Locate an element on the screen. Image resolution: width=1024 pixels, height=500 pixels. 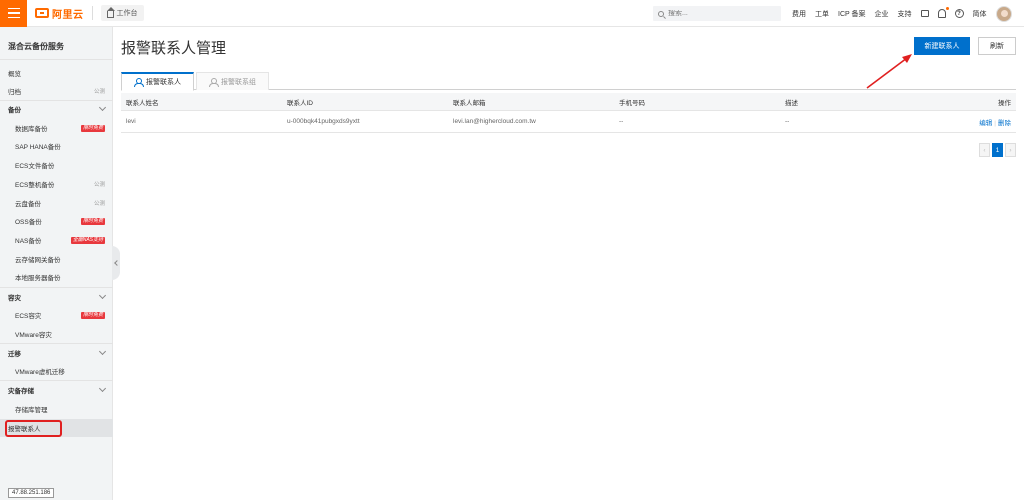
sidebar-item-ecs-file: ECS文件备份 is located at coordinates (56, 165).